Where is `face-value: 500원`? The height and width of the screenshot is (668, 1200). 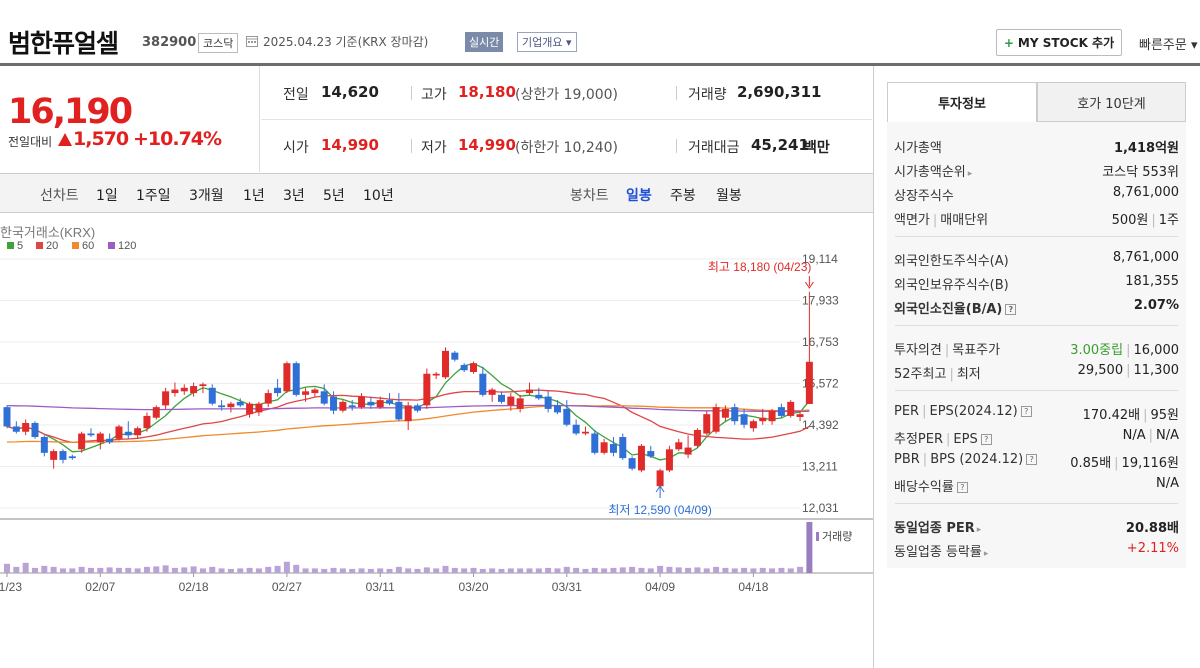
face-value: 500원 is located at coordinates (1130, 220).